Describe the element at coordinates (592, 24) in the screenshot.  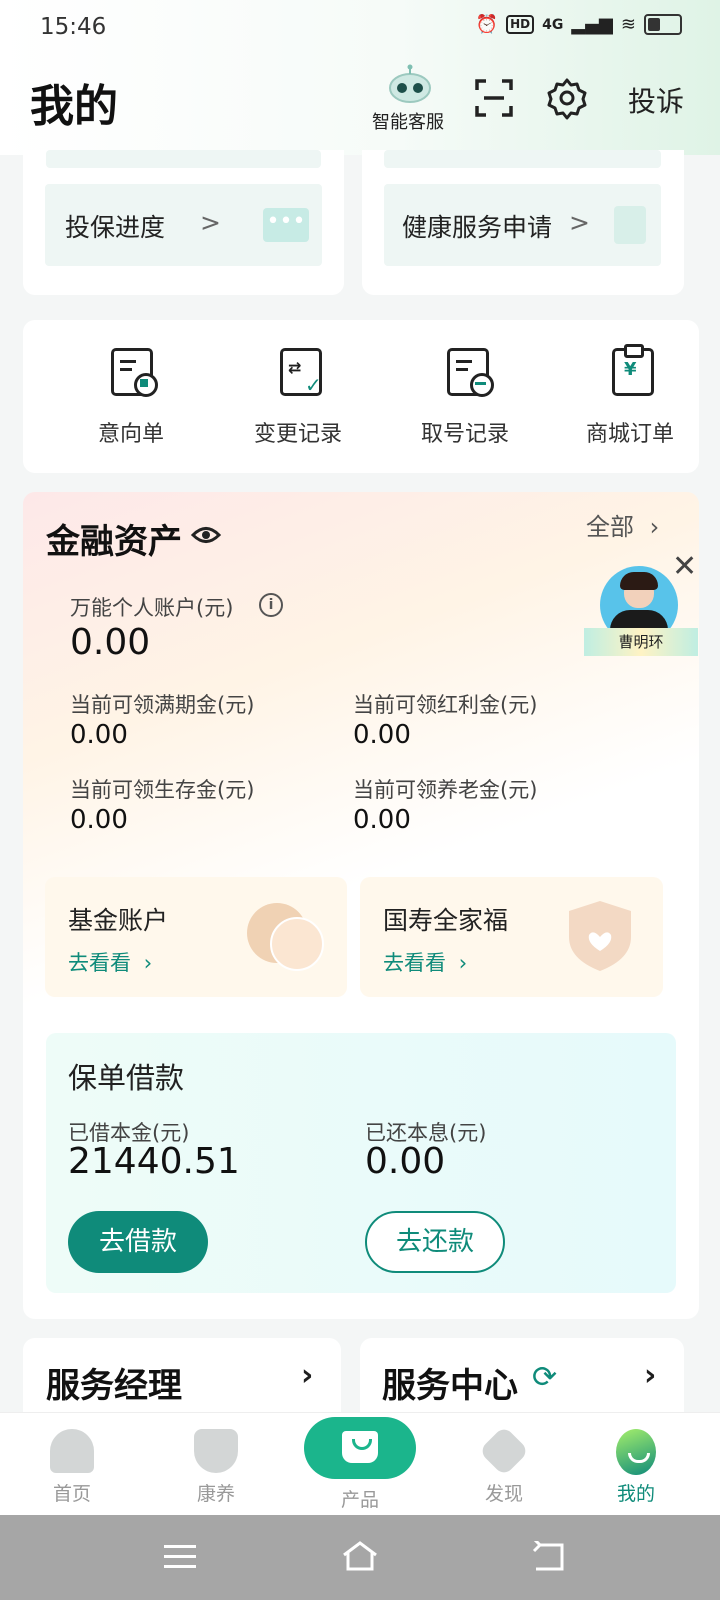
I see `signal-icon: ▂▄▆` at that location.